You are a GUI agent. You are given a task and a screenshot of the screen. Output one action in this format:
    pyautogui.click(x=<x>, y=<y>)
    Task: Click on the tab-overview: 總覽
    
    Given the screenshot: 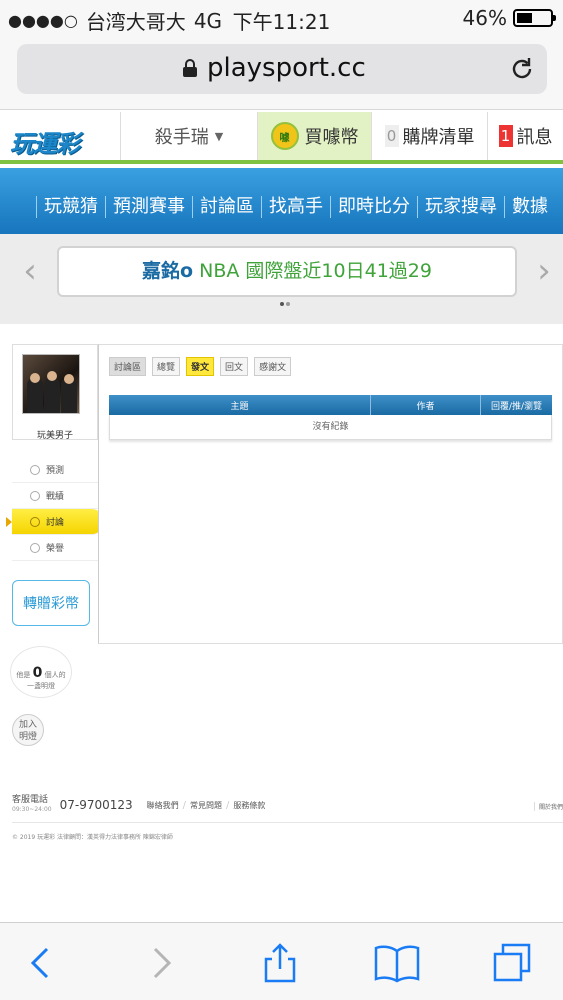 What is the action you would take?
    pyautogui.click(x=166, y=366)
    